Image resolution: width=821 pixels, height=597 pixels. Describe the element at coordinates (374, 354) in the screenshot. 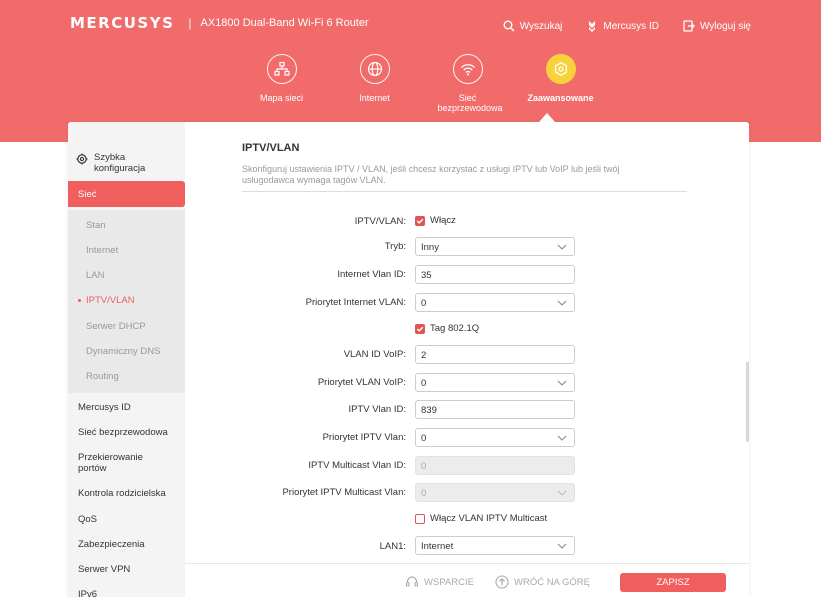

I see `voip-vlan-id-label: VLAN ID VoIP:` at that location.